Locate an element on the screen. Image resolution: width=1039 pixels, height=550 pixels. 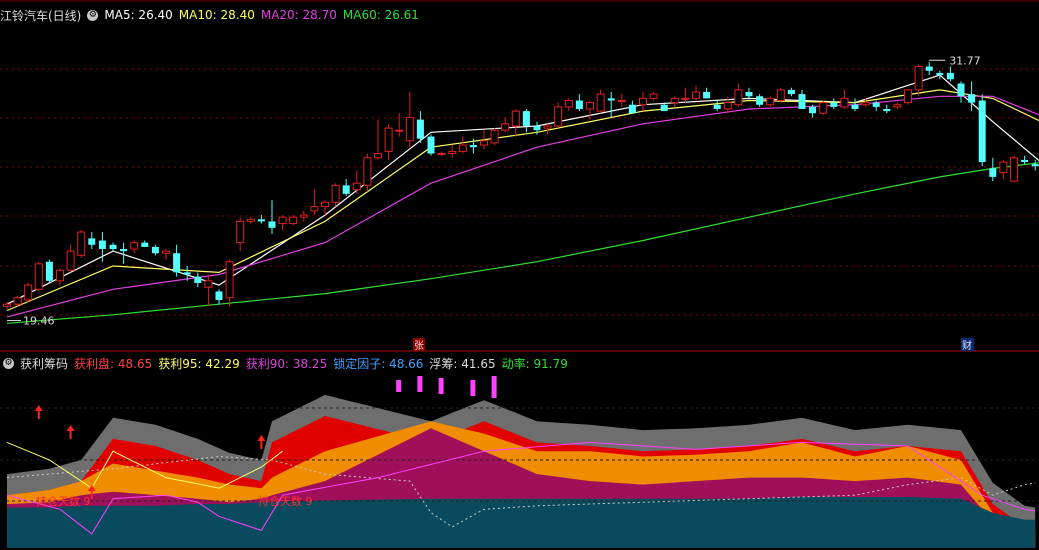
zhang-marker-label: 张 is located at coordinates (419, 346).